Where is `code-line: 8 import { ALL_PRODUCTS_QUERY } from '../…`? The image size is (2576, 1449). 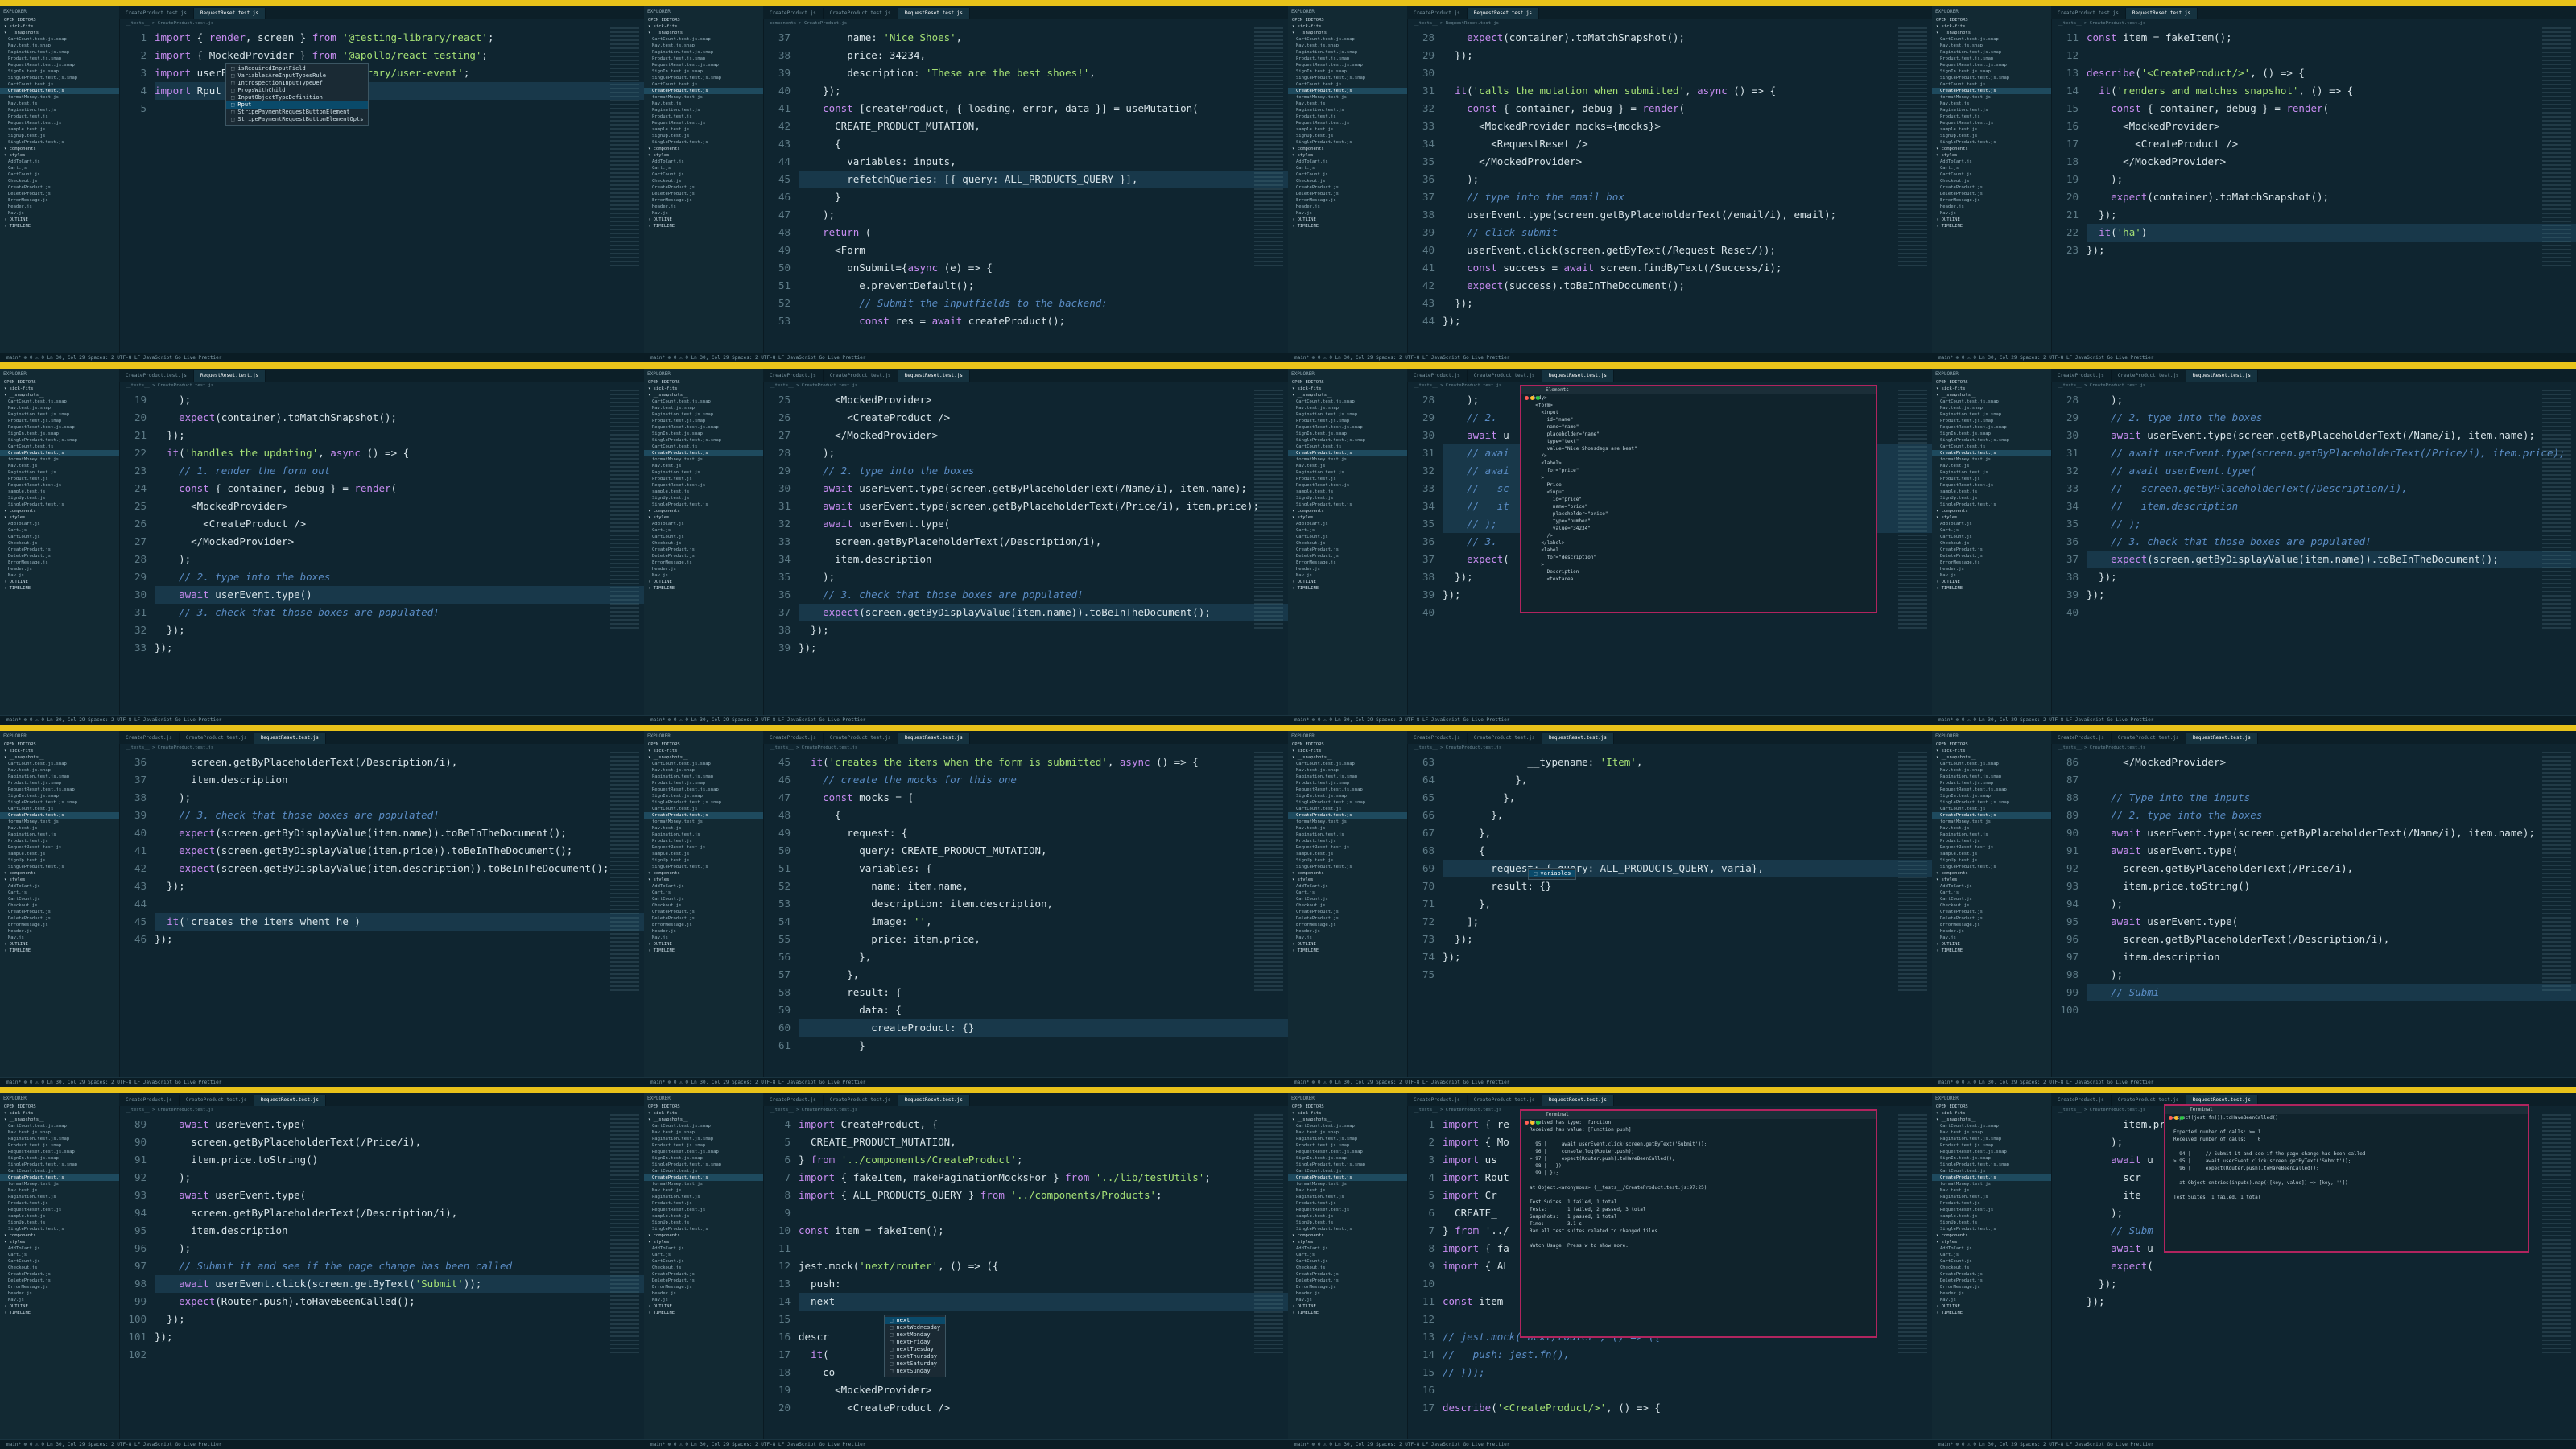
code-line: 8 import { ALL_PRODUCTS_QUERY } from '../… is located at coordinates (1036, 1195).